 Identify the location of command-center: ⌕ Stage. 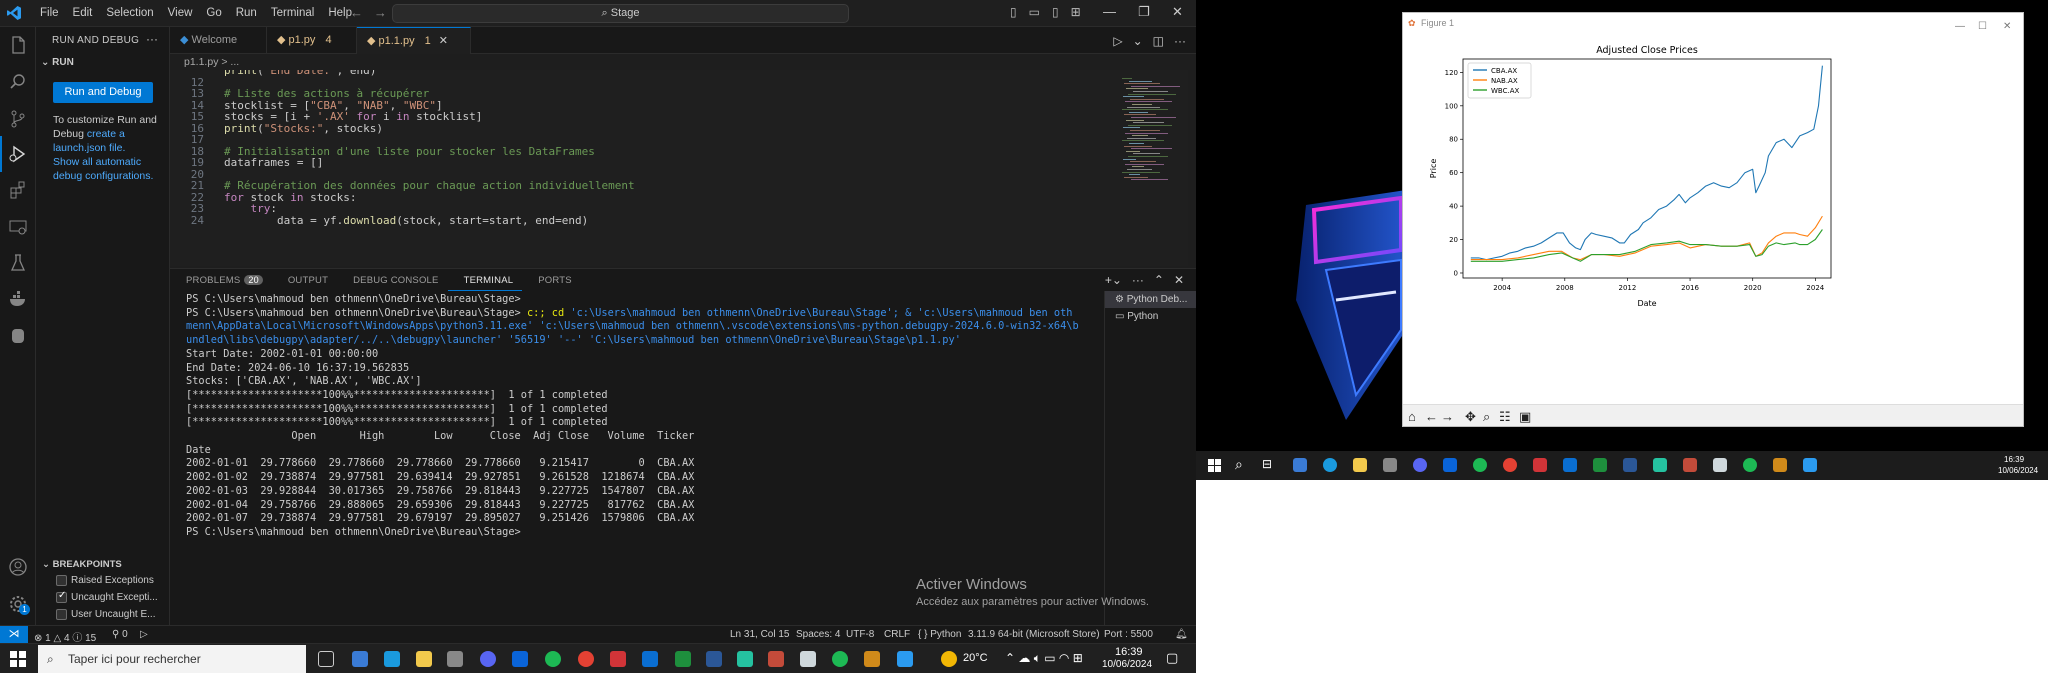
(620, 13).